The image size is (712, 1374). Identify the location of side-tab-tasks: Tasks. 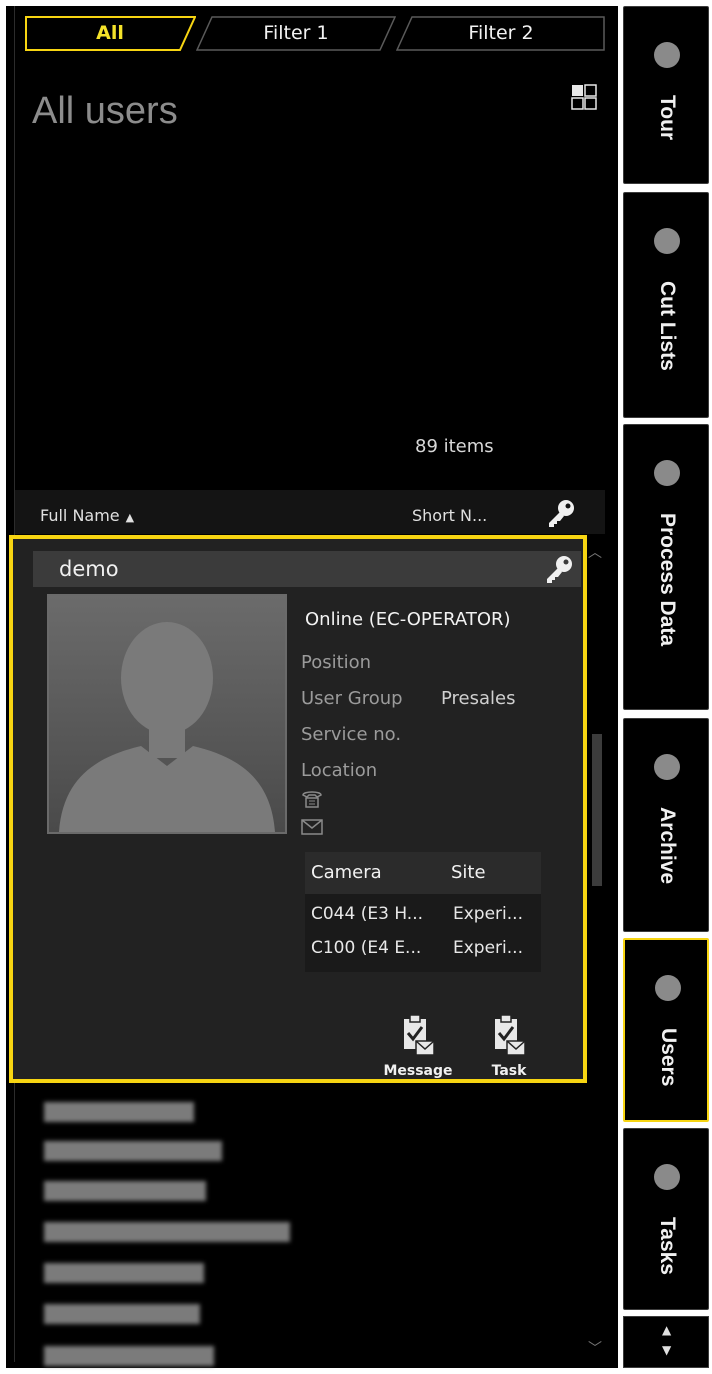
(666, 1219).